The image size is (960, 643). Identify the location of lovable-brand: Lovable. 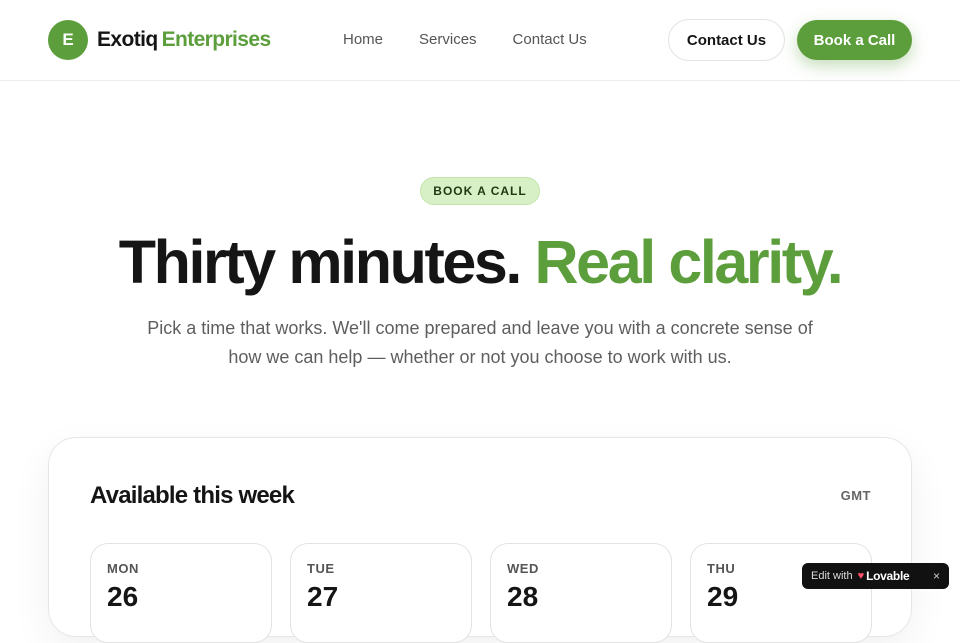
(888, 576).